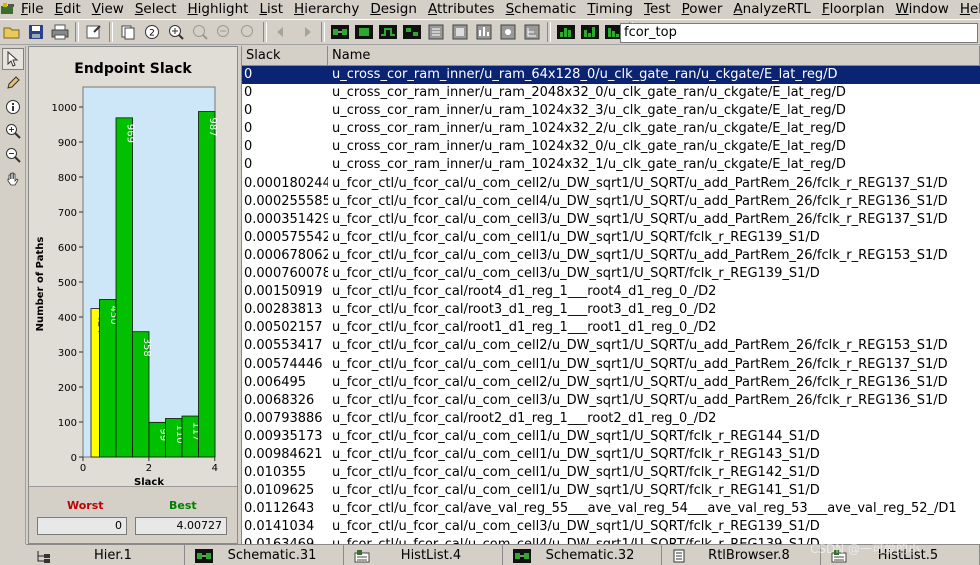  I want to click on tab-histlist-4: HistList.4, so click(423, 555).